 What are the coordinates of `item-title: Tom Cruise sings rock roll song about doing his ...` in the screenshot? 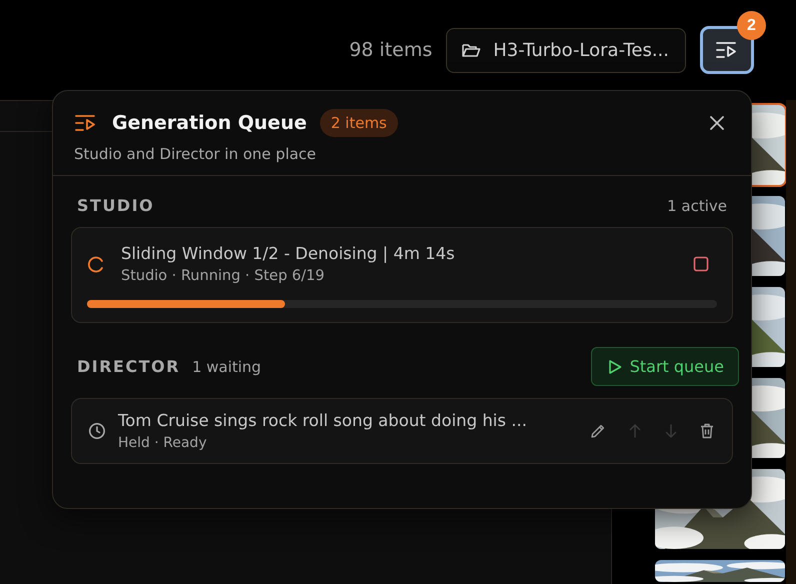 It's located at (323, 420).